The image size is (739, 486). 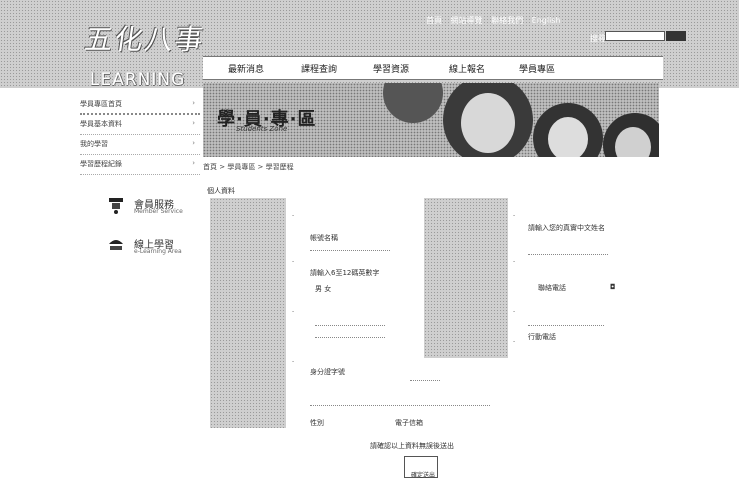 What do you see at coordinates (676, 36) in the screenshot?
I see `search-button` at bounding box center [676, 36].